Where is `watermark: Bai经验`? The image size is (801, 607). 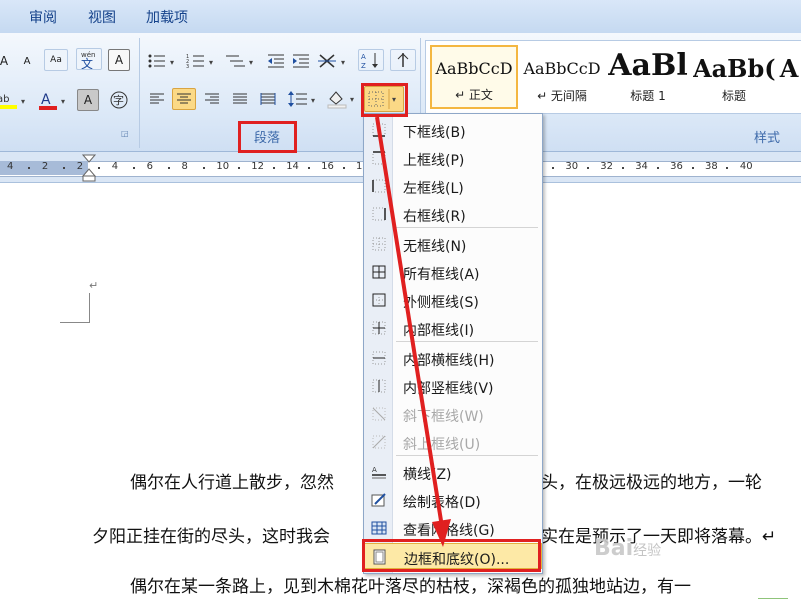
watermark: Bai经验 is located at coordinates (627, 548).